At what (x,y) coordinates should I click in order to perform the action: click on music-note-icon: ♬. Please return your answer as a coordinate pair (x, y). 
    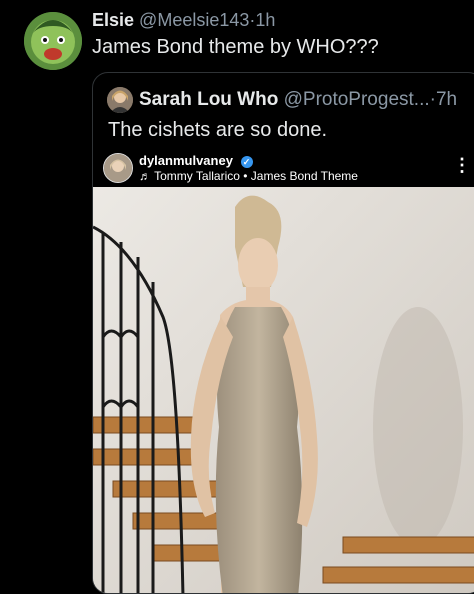
    Looking at the image, I should click on (145, 176).